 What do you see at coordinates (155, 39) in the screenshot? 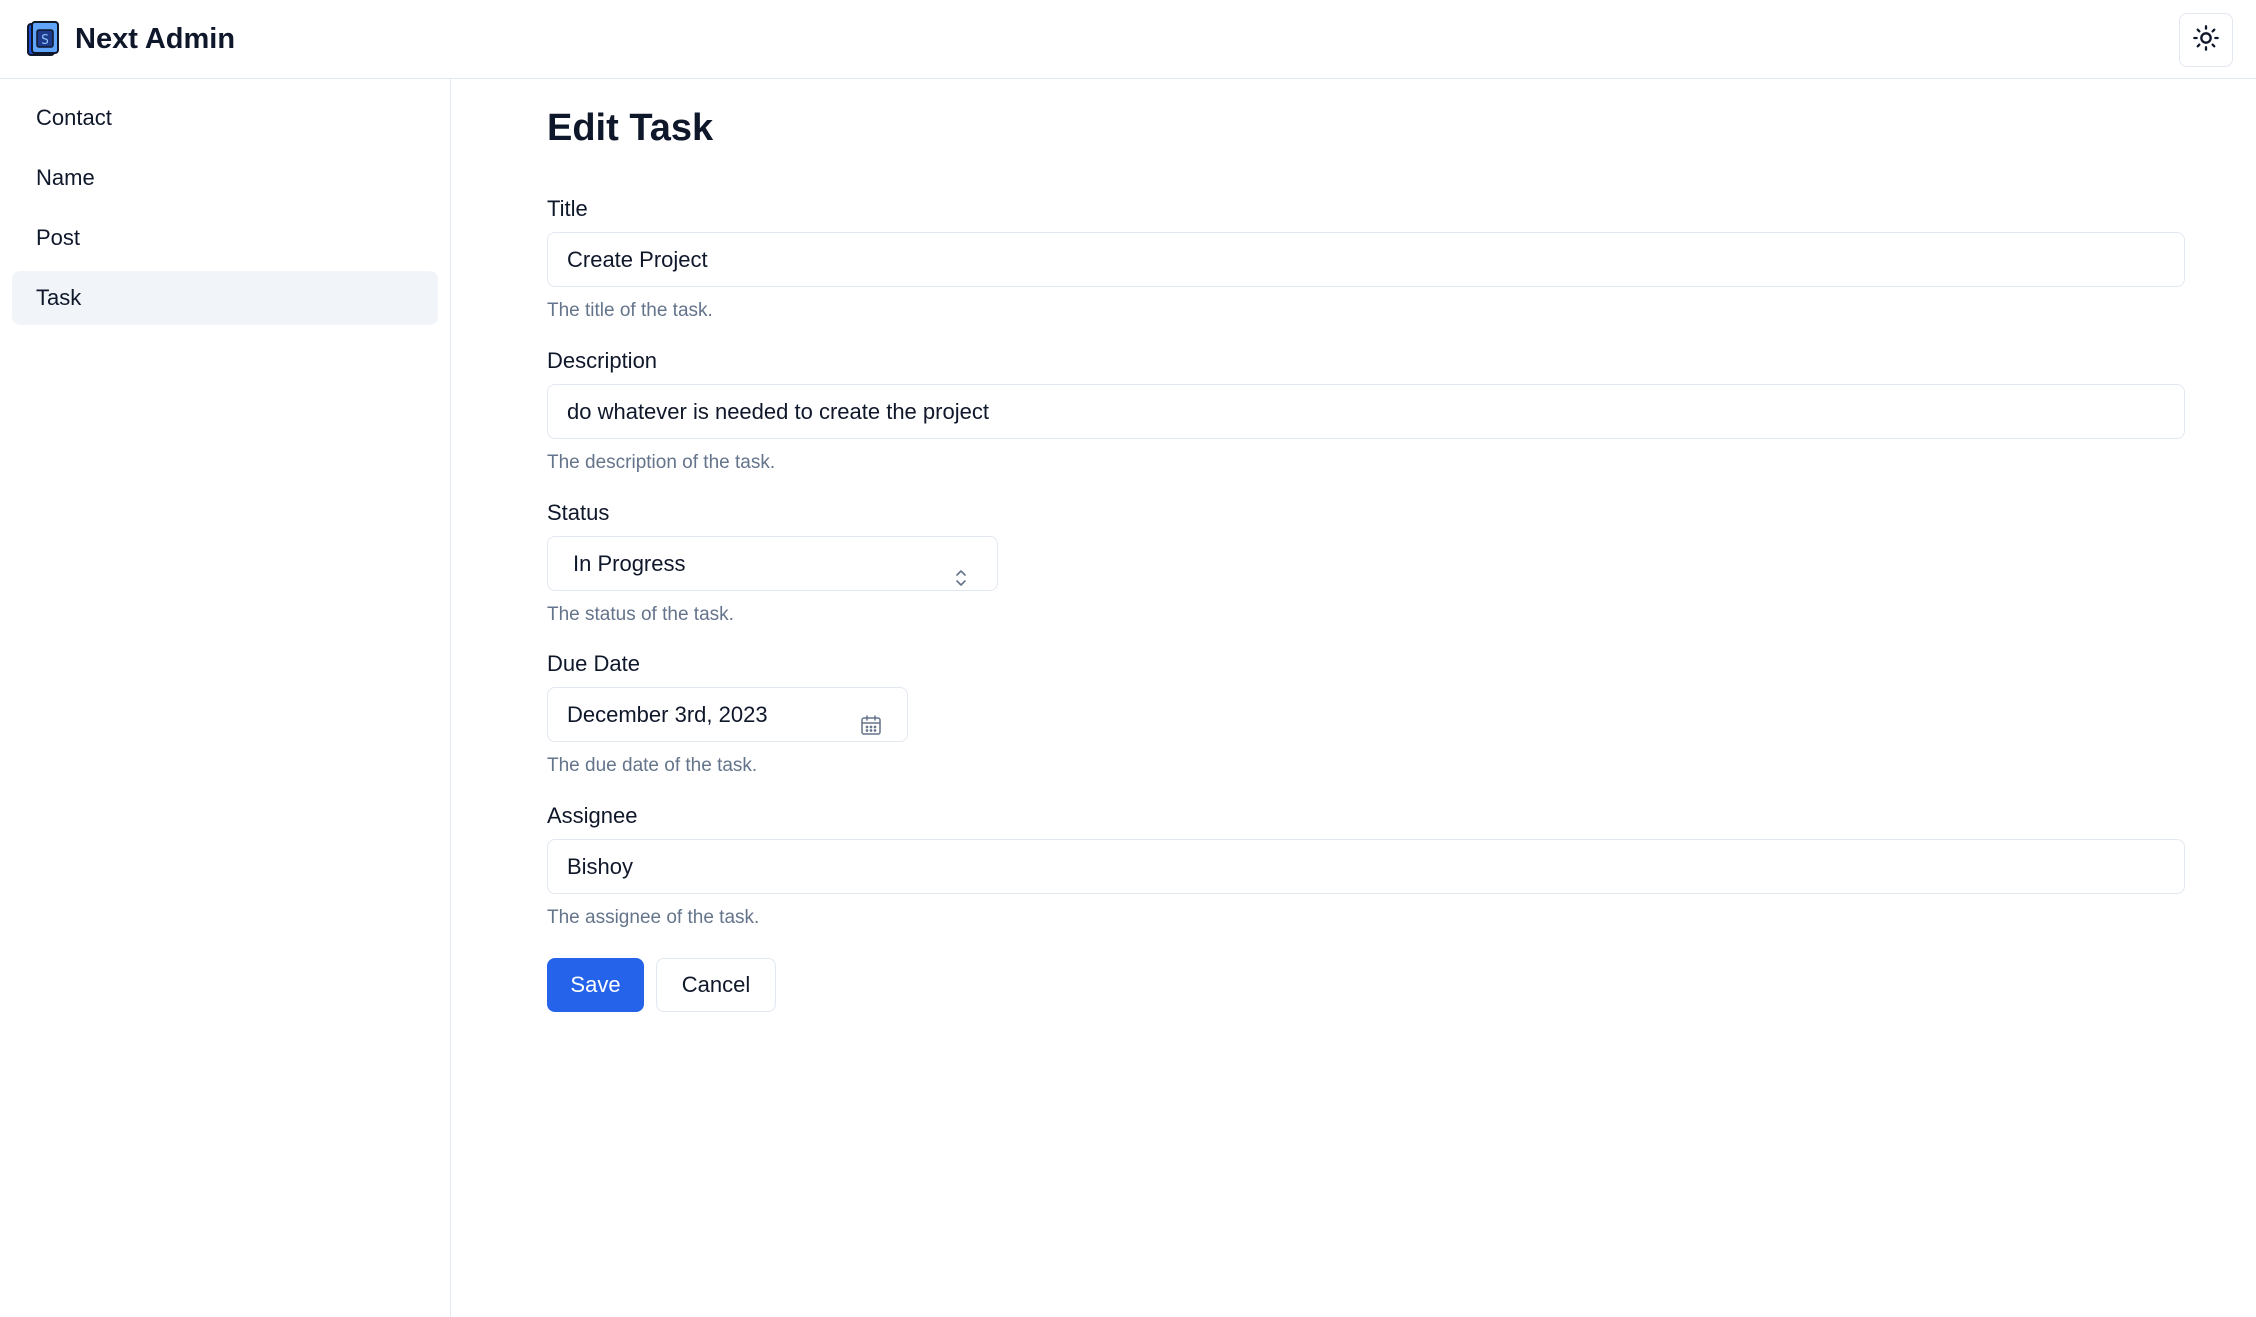
I see `app-title: Next Admin` at bounding box center [155, 39].